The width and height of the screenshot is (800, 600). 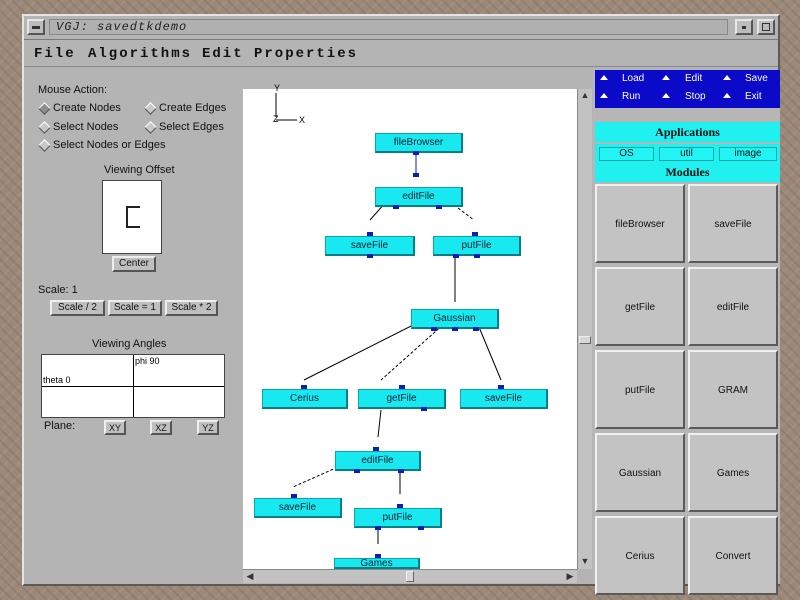 What do you see at coordinates (640, 223) in the screenshot?
I see `module-filebrowser: fileBrowser` at bounding box center [640, 223].